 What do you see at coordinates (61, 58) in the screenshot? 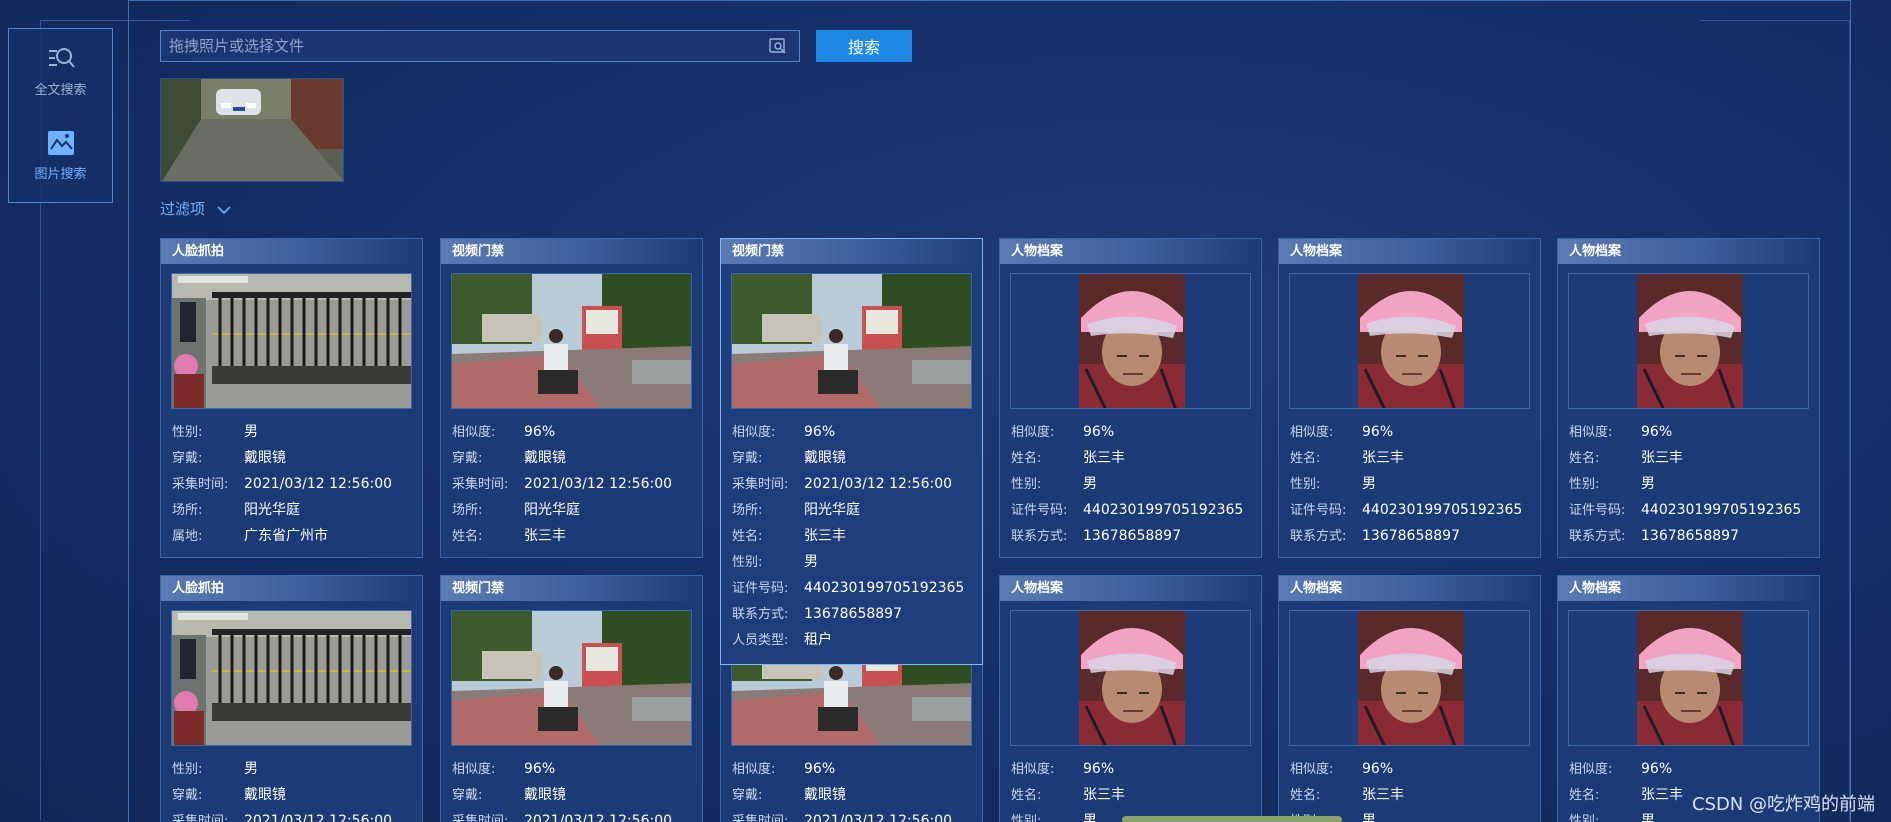
I see `fulltext-search-icon` at bounding box center [61, 58].